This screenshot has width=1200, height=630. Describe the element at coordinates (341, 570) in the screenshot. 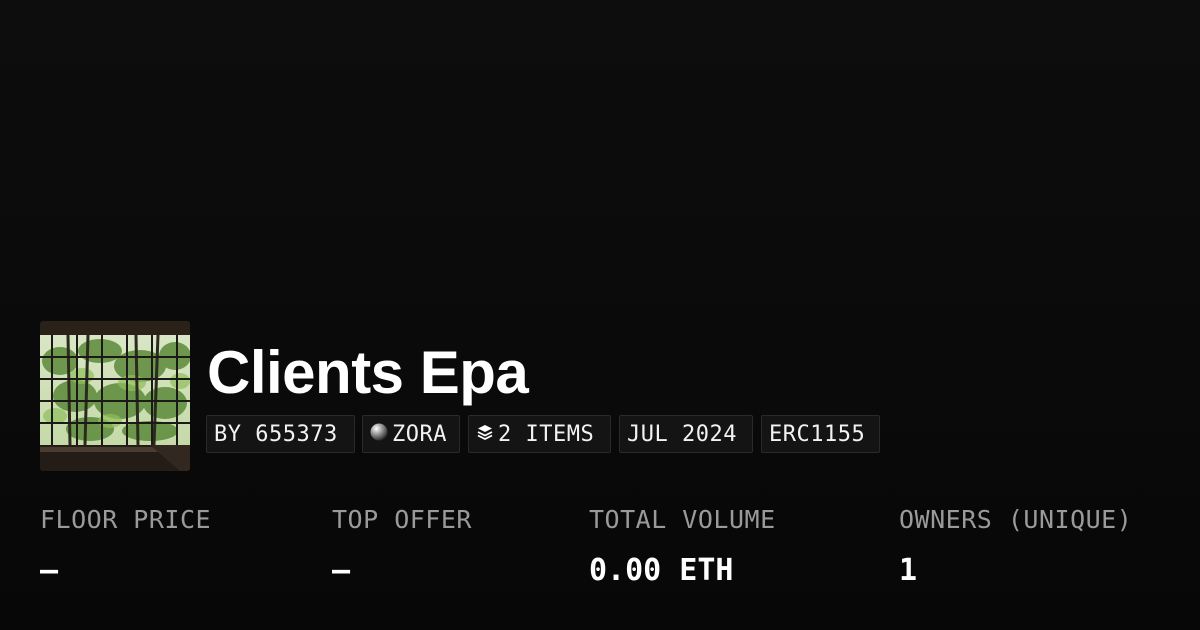

I see `top-offer-value: –` at that location.